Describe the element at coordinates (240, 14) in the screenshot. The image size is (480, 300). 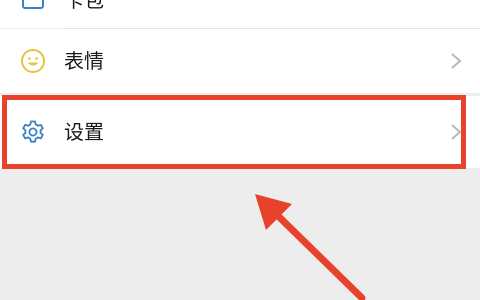
I see `menu-item-wallet: 卡包` at that location.